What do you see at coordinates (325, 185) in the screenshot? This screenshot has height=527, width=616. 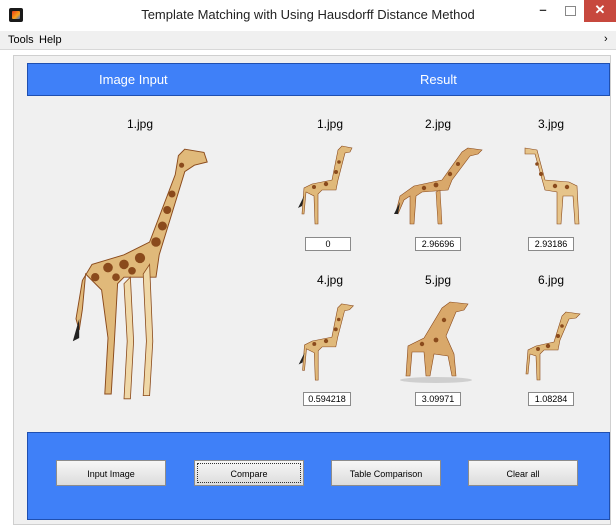 I see `result-1-image` at bounding box center [325, 185].